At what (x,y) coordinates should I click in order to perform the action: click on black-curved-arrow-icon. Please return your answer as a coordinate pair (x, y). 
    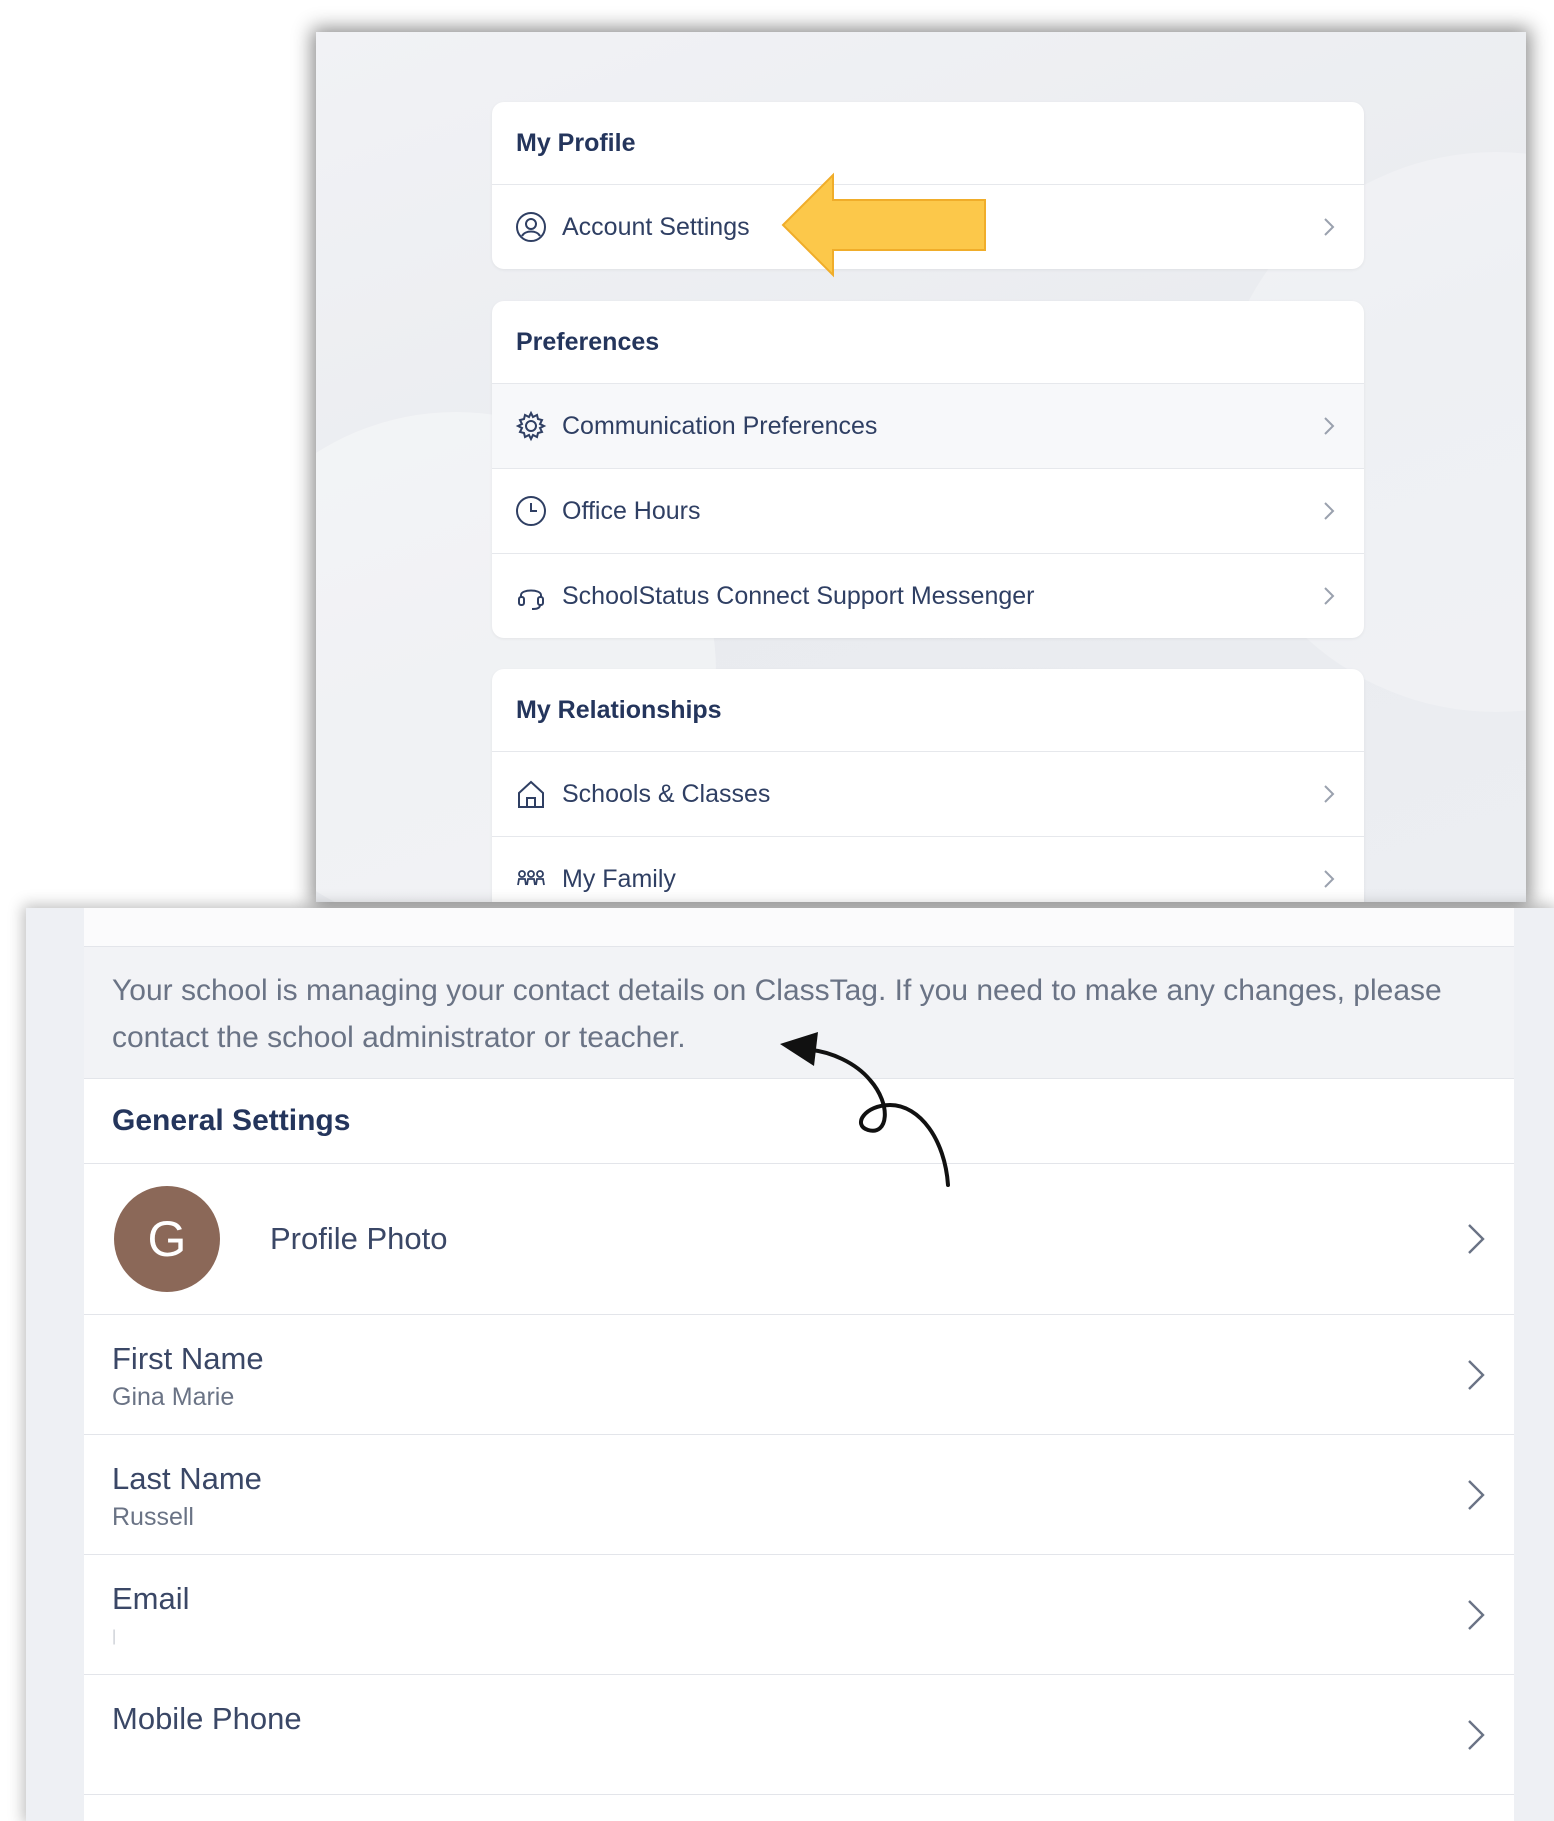
    Looking at the image, I should click on (865, 1109).